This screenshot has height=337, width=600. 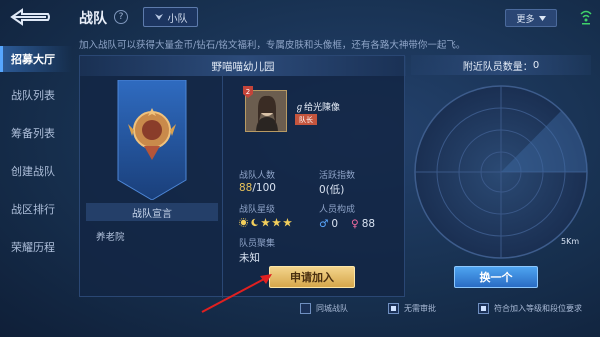 I want to click on more-dropdown: 更多, so click(x=531, y=18).